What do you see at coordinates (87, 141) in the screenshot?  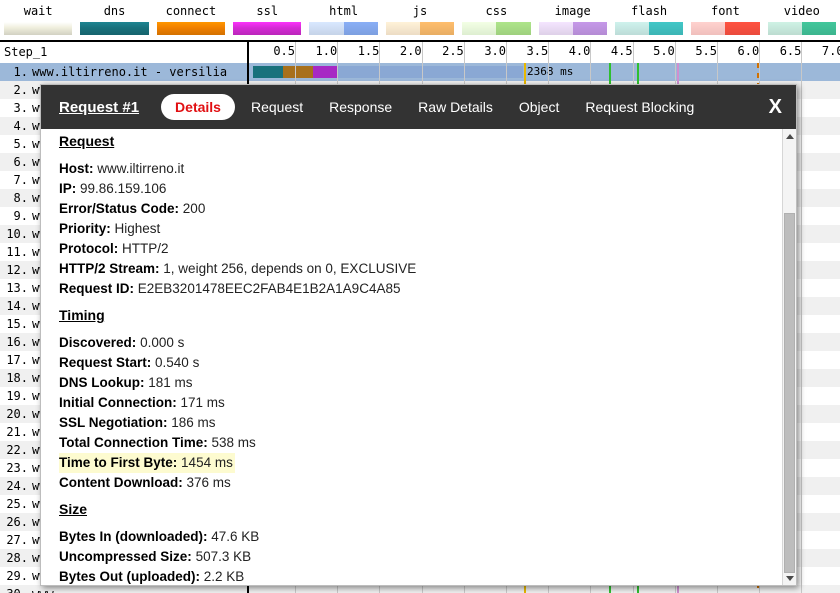 I see `section-title-request: Request` at bounding box center [87, 141].